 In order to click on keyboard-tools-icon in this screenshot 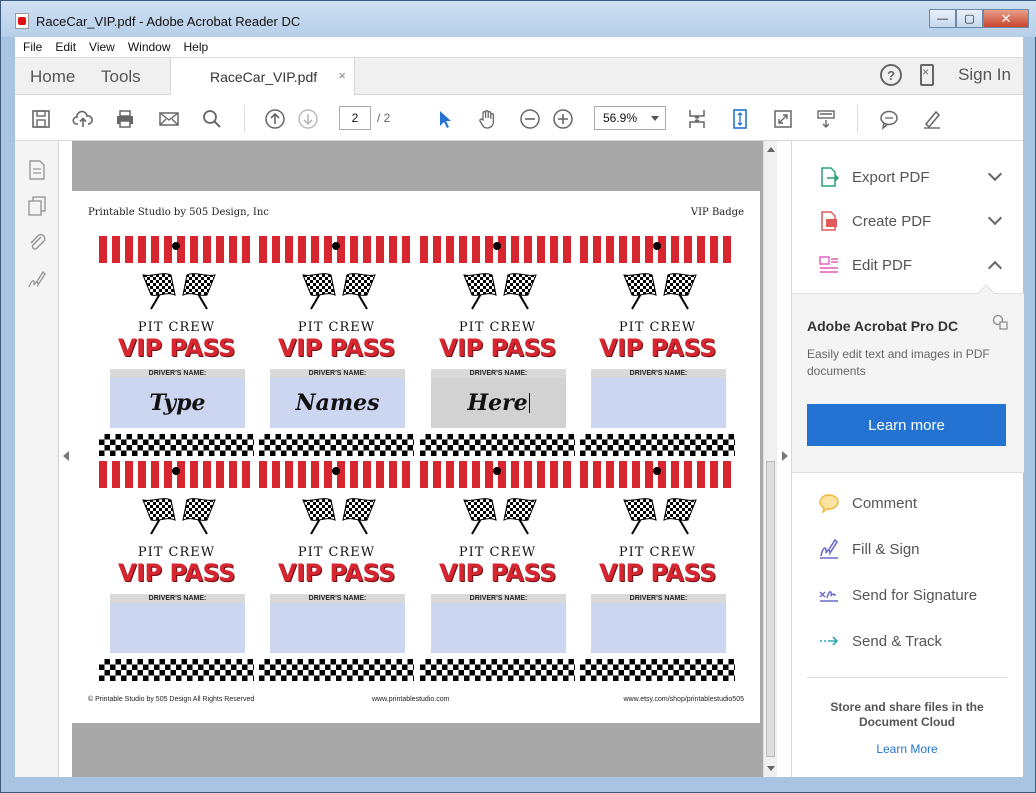, I will do `click(826, 119)`.